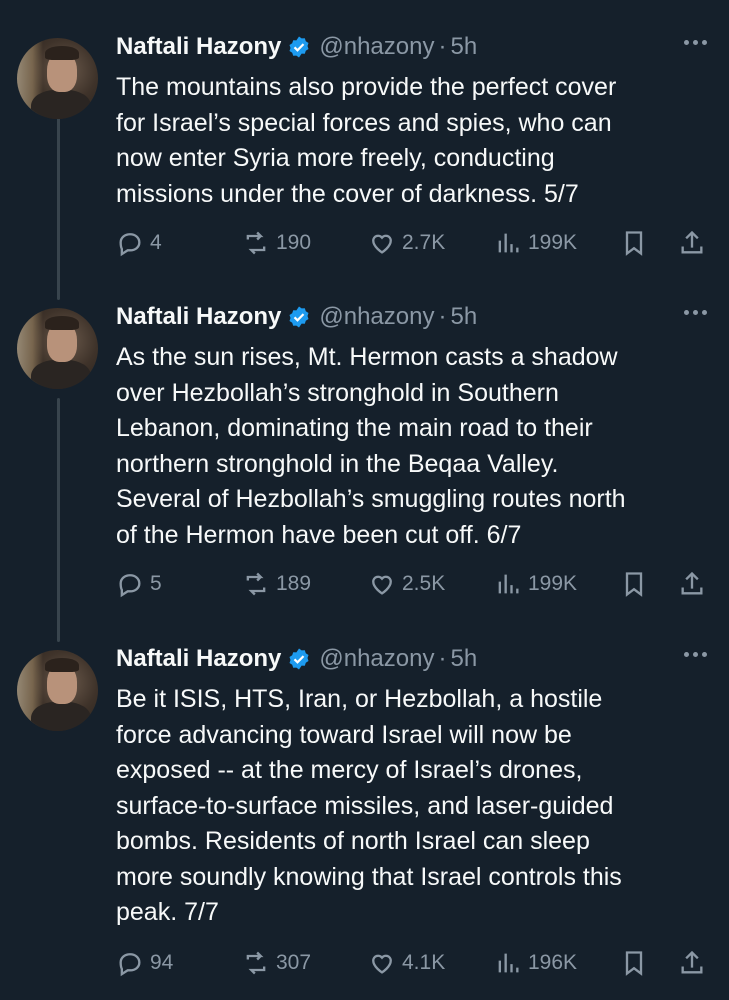  I want to click on repost-button: 190, so click(276, 243).